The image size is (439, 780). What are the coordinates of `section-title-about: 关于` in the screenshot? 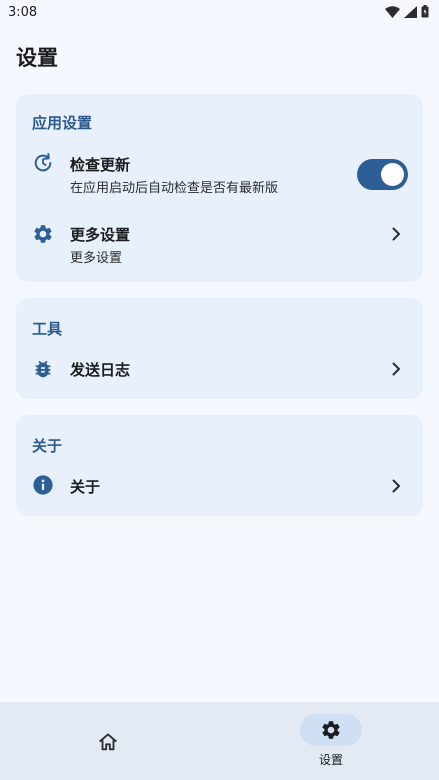 It's located at (47, 446).